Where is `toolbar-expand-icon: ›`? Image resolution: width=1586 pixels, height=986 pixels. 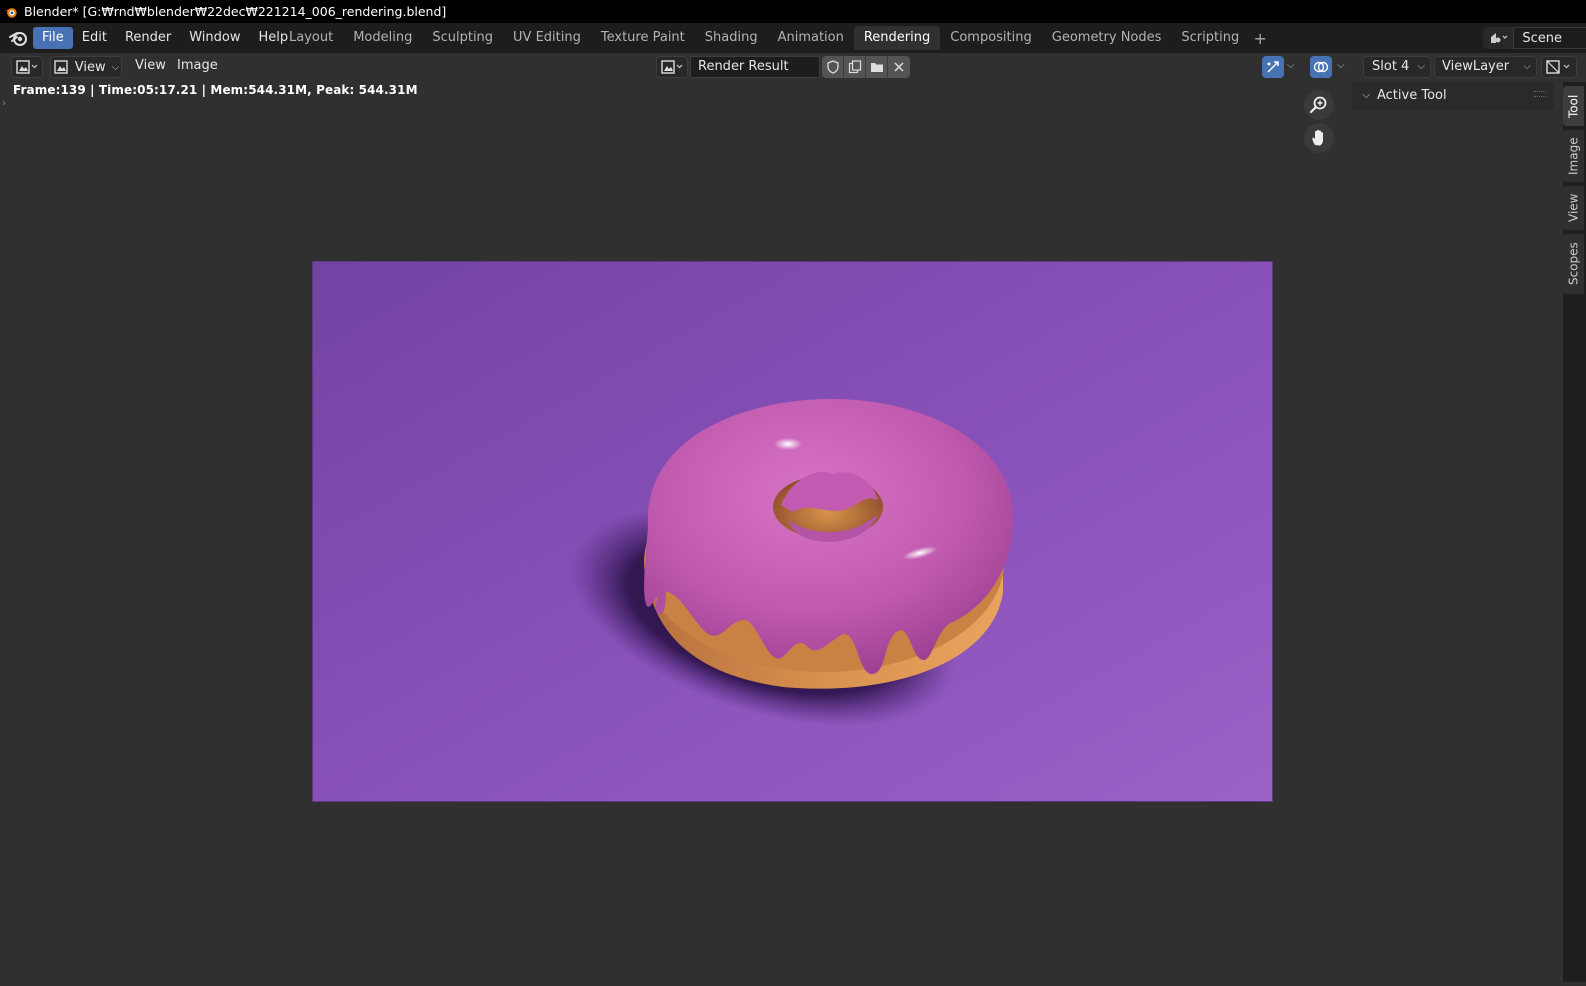 toolbar-expand-icon: › is located at coordinates (4, 103).